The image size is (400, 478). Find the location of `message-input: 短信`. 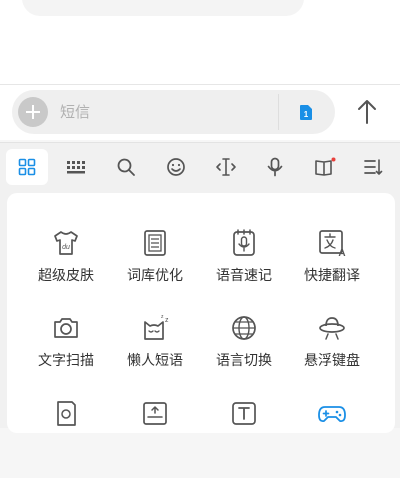

message-input: 短信 is located at coordinates (160, 112).